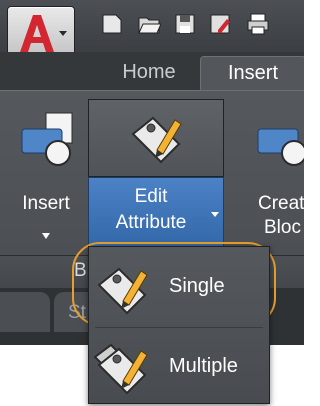 The height and width of the screenshot is (406, 320). Describe the element at coordinates (258, 24) in the screenshot. I see `print-icon` at that location.